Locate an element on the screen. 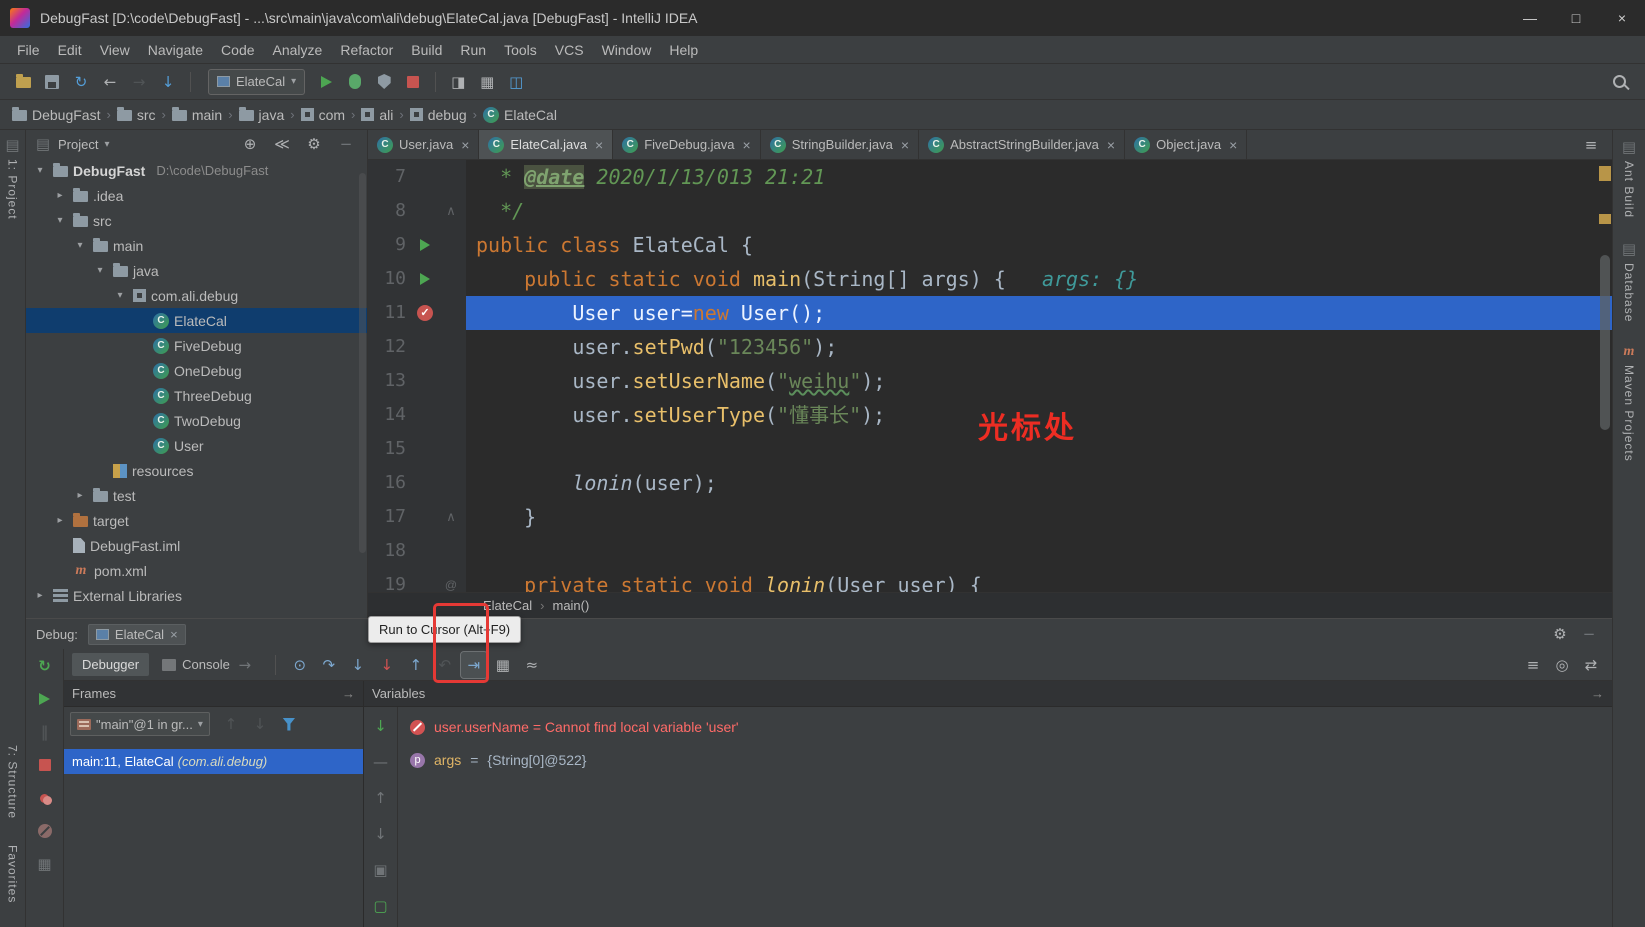  run-config-combo: ElateCal ▾ is located at coordinates (257, 81).